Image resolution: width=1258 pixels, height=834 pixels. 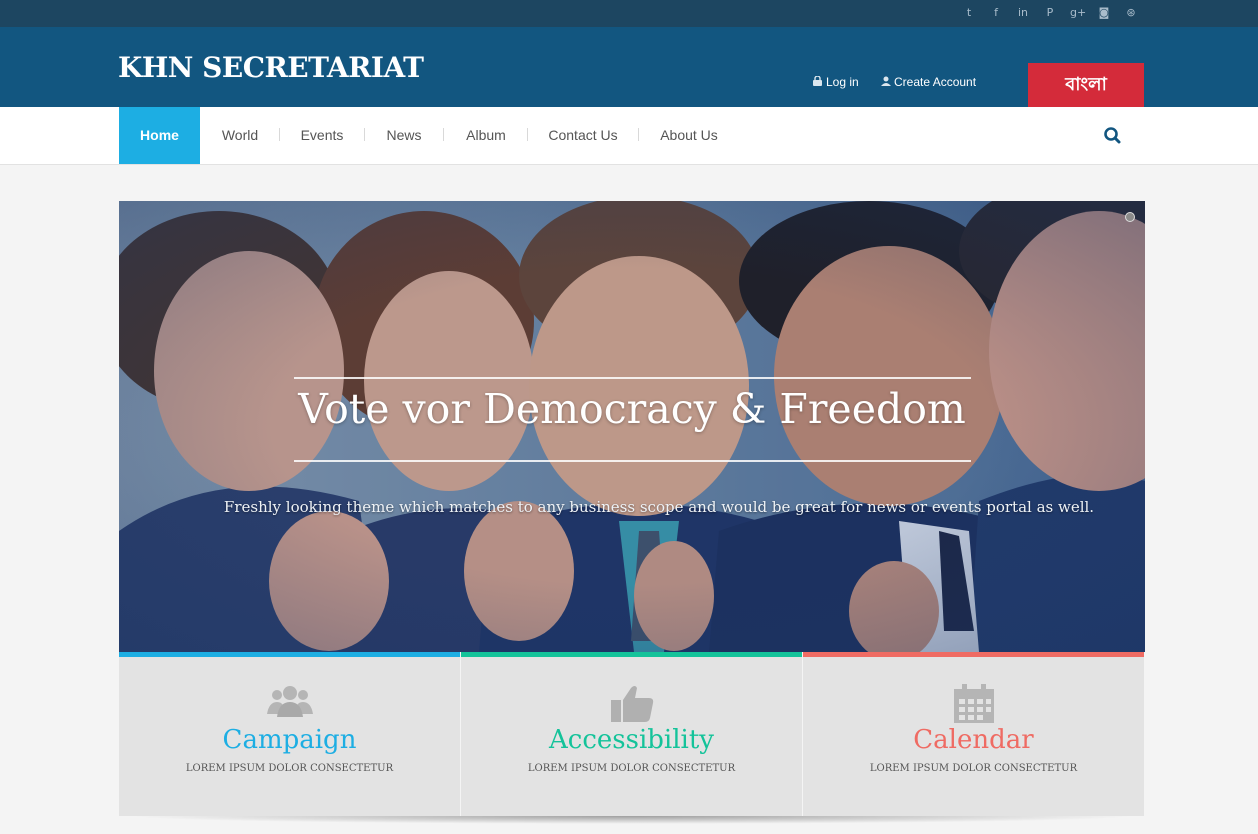 What do you see at coordinates (935, 82) in the screenshot?
I see `create-account-label: Create Account` at bounding box center [935, 82].